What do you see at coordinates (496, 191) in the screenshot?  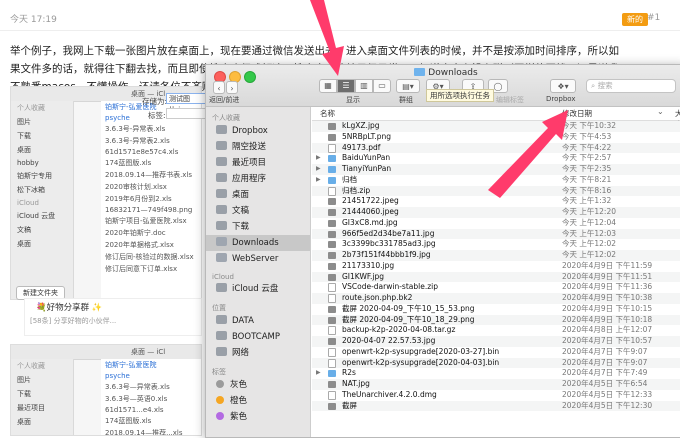 I see `file-row: 归档.zip 今天 下午8:16` at bounding box center [496, 191].